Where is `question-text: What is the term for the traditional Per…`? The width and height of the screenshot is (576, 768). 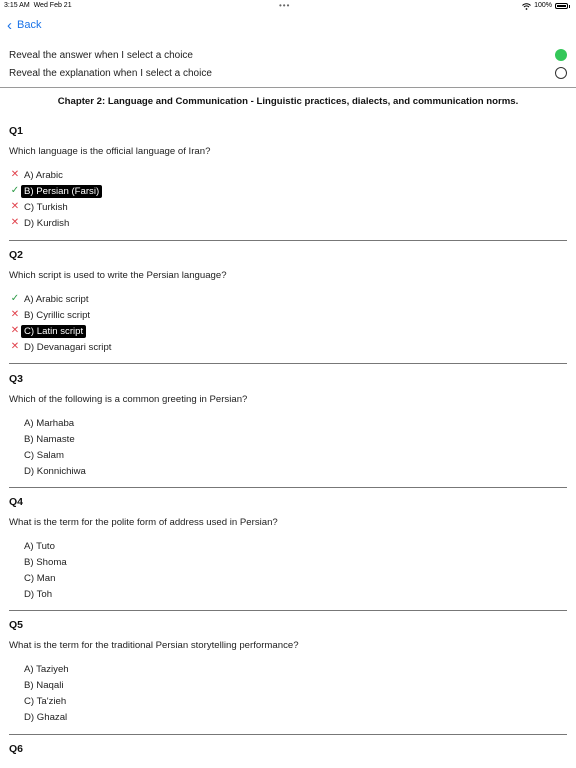
question-text: What is the term for the traditional Per… is located at coordinates (154, 645).